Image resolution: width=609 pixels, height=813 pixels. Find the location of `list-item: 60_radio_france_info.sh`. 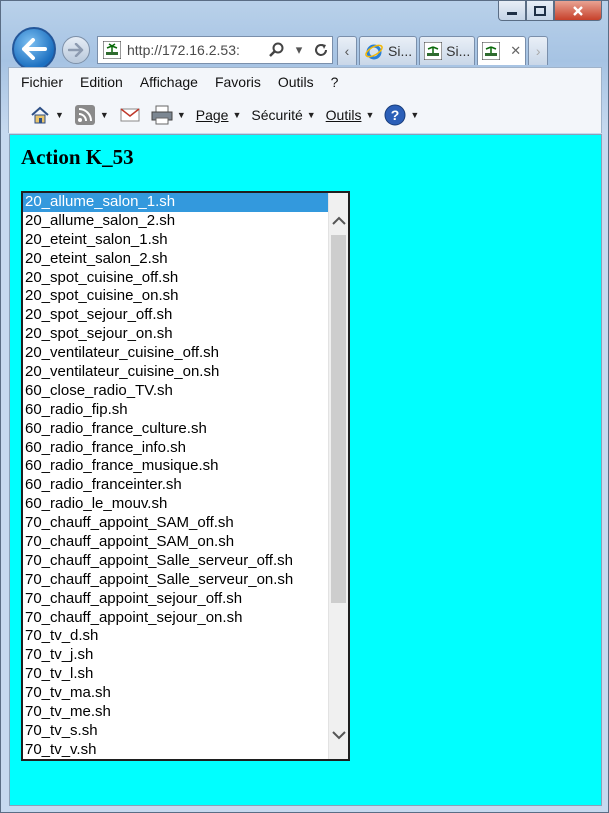

list-item: 60_radio_france_info.sh is located at coordinates (175, 448).